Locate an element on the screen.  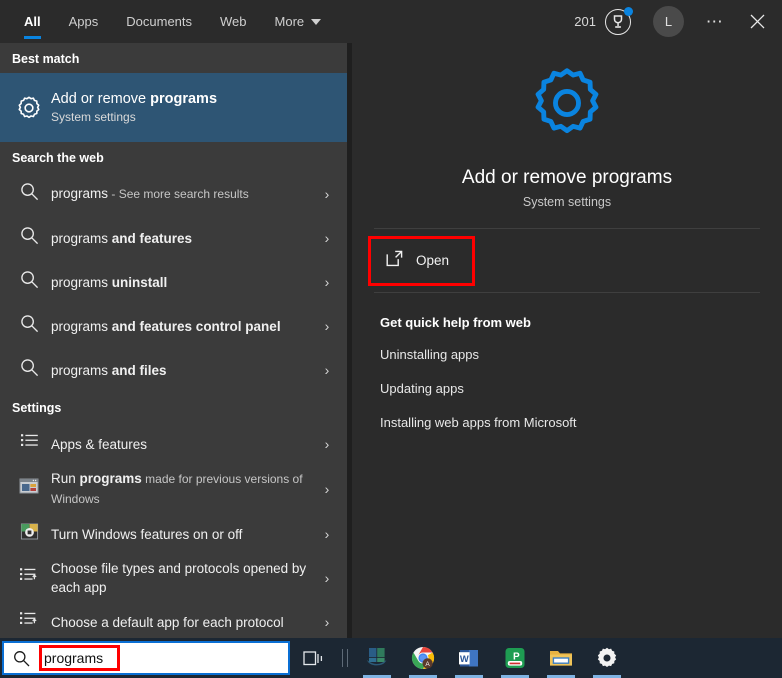
result-label: programs and features control panel is located at coordinates (180, 326).